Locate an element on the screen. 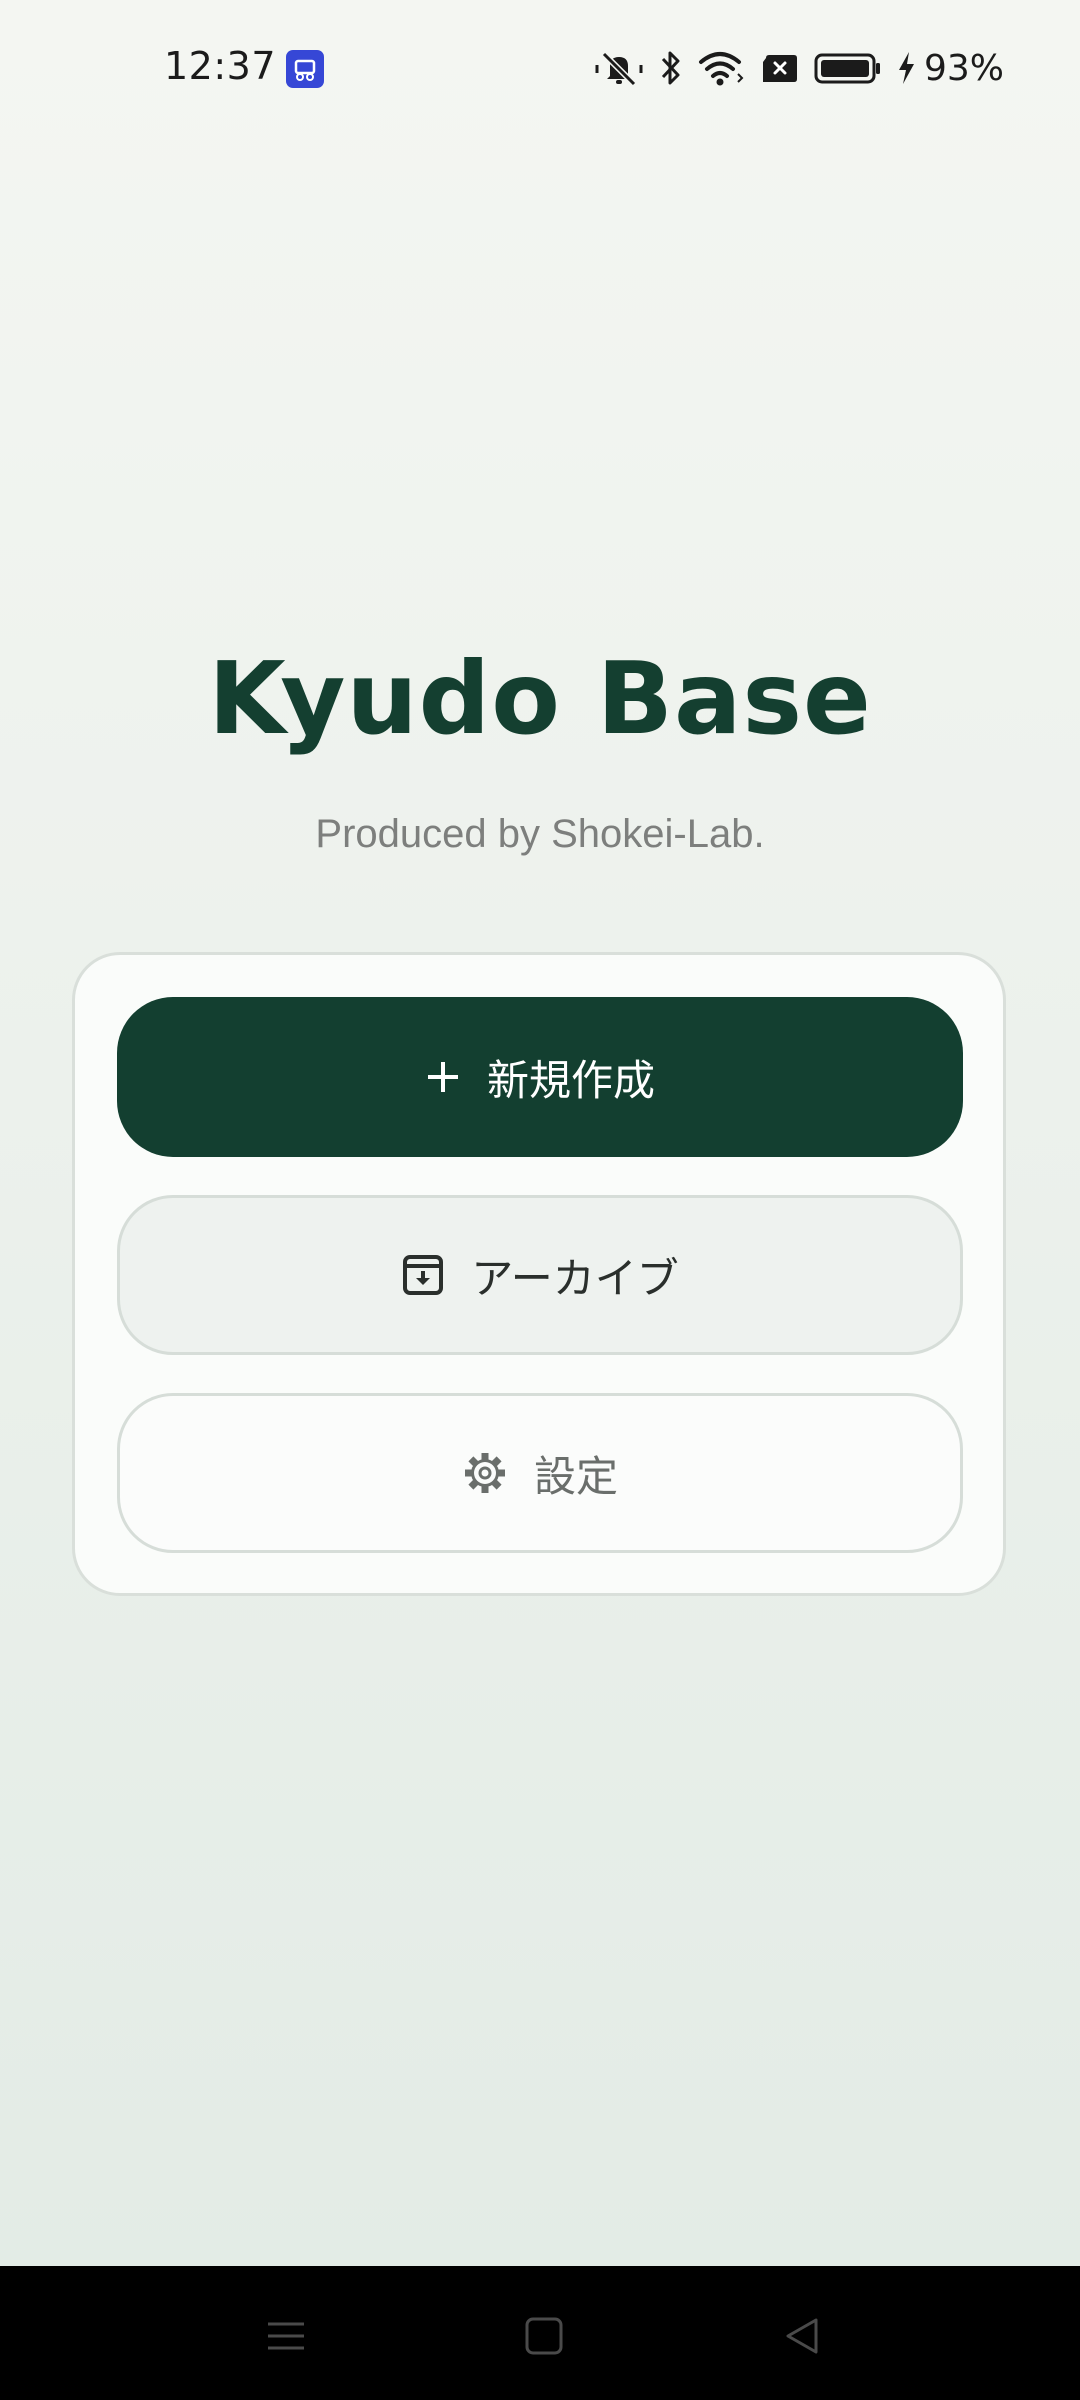 This screenshot has width=1080, height=2400. settings-button: 設定 is located at coordinates (540, 1473).